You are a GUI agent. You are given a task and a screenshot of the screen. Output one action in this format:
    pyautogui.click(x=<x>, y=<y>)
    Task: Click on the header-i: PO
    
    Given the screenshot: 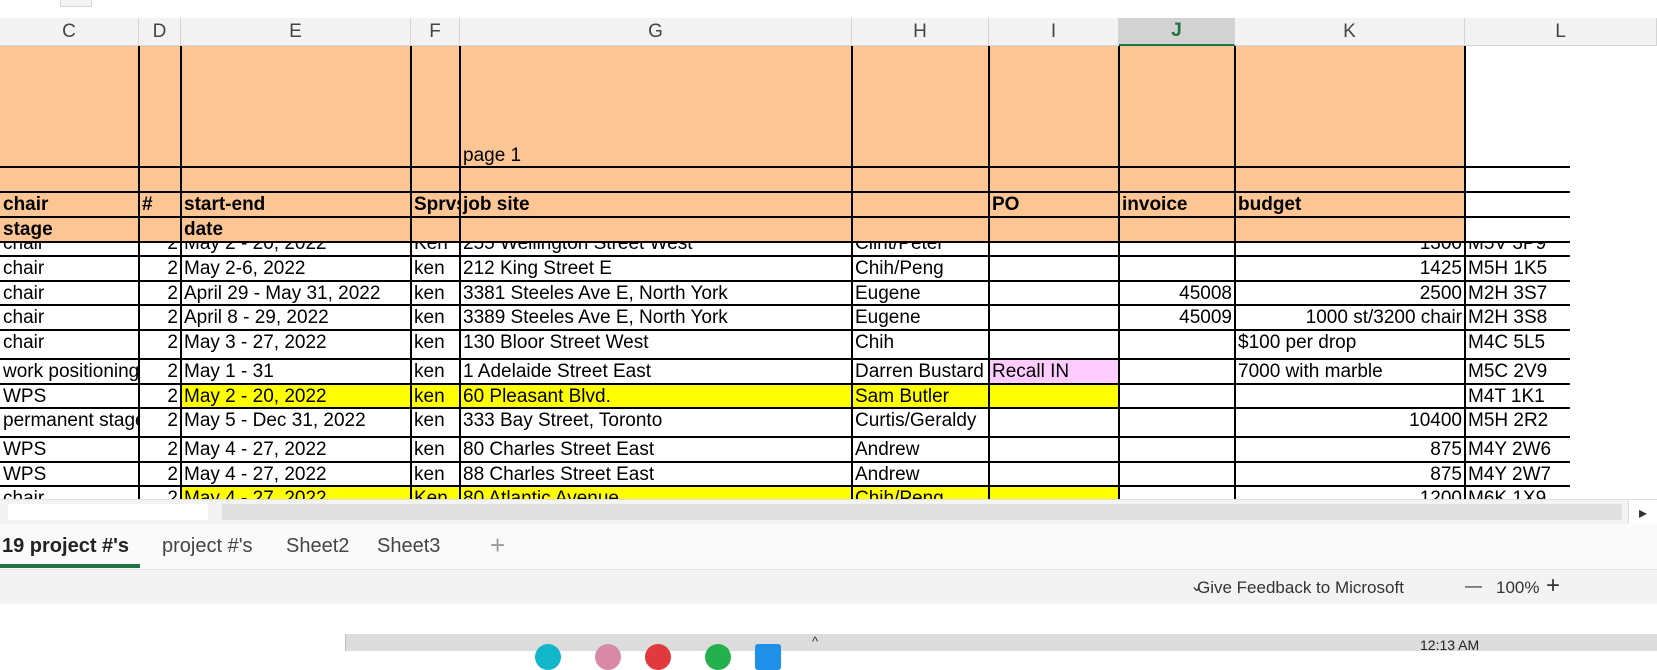 What is the action you would take?
    pyautogui.click(x=1054, y=204)
    